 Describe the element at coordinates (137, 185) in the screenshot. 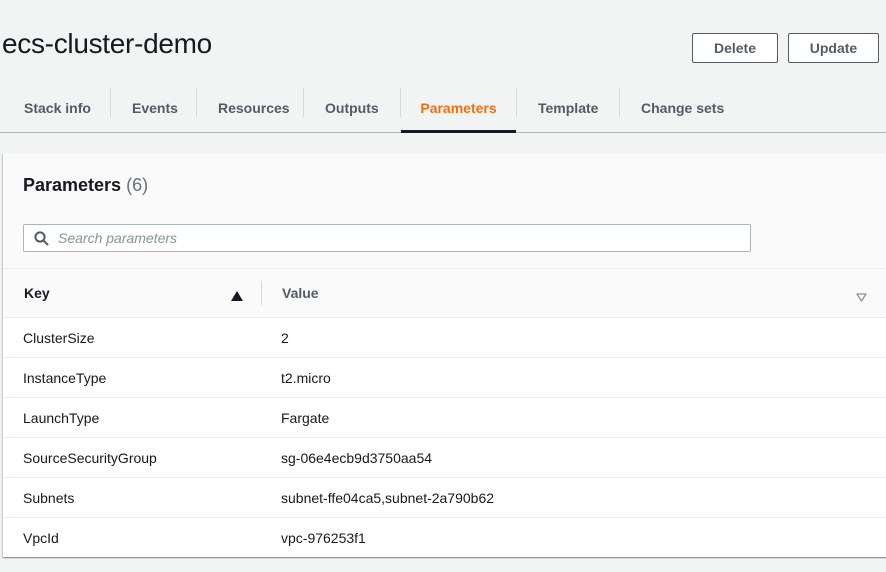

I see `parameters-count: (6)` at that location.